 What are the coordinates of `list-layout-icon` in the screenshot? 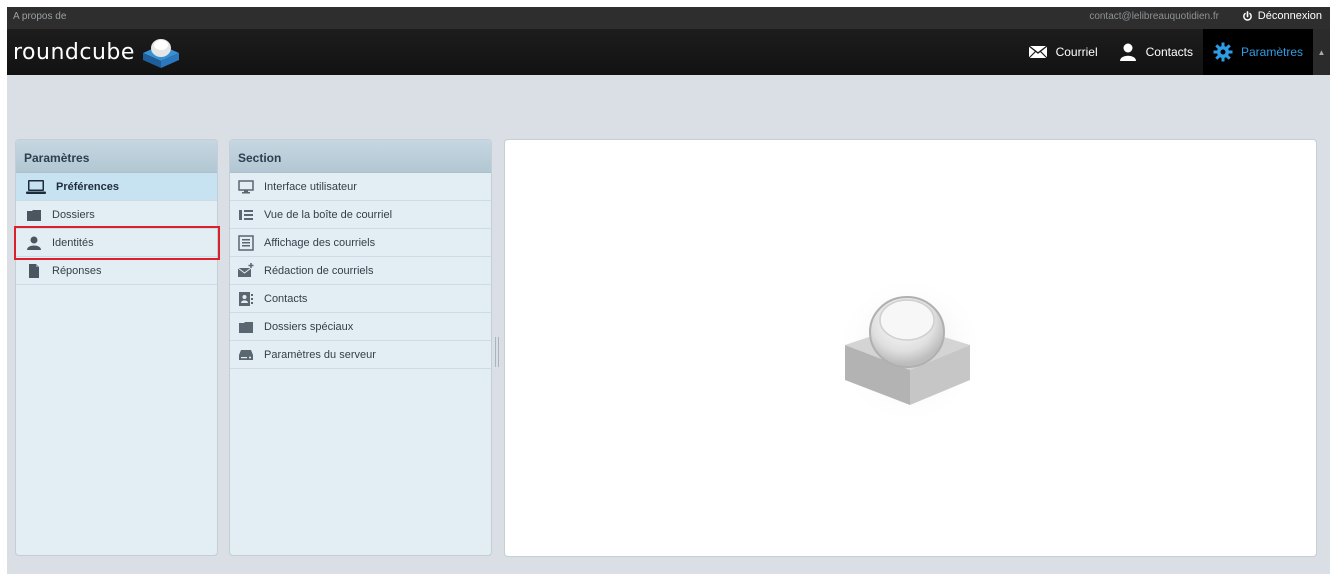 It's located at (246, 214).